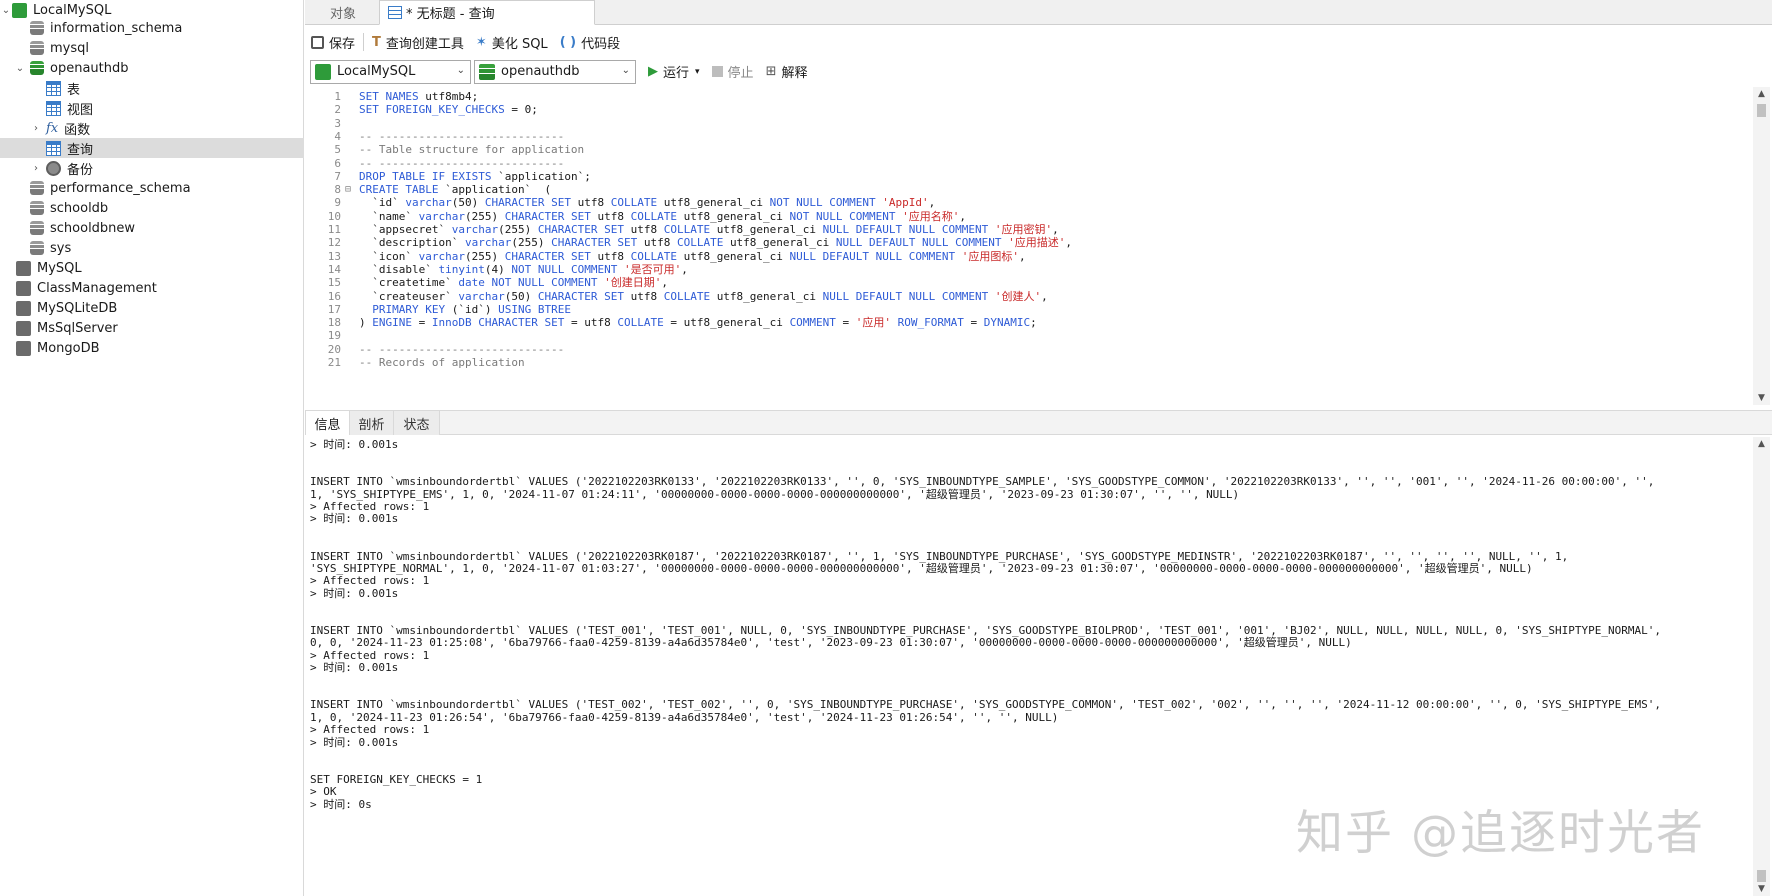  I want to click on tab-info: 信息, so click(327, 423).